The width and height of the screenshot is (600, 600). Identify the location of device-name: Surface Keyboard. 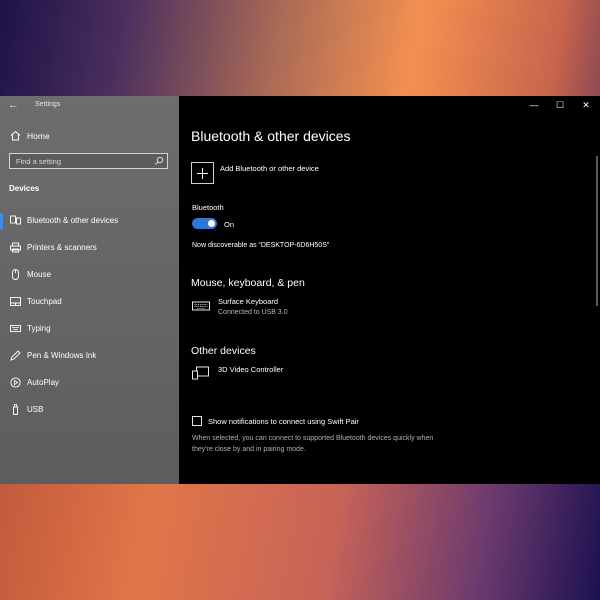
(248, 301).